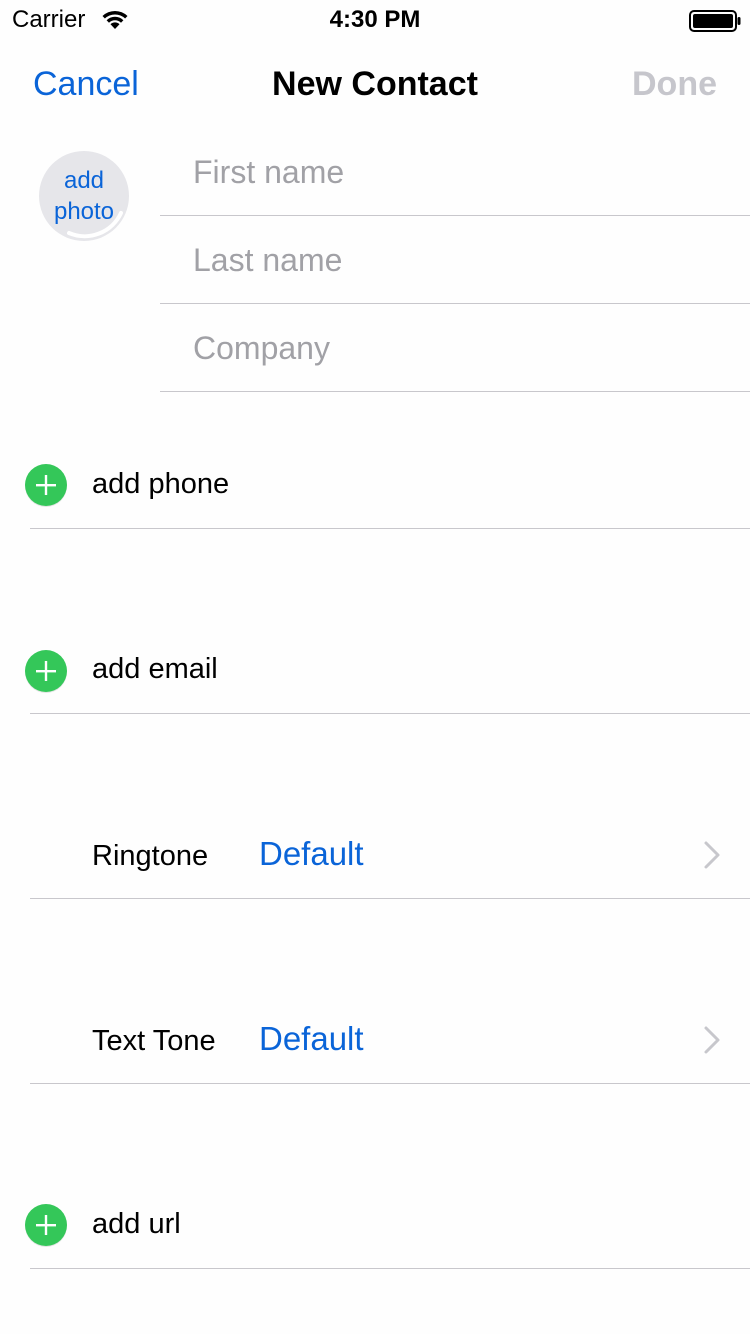 The height and width of the screenshot is (1334, 750). Describe the element at coordinates (46, 671) in the screenshot. I see `add-email-plus-icon` at that location.